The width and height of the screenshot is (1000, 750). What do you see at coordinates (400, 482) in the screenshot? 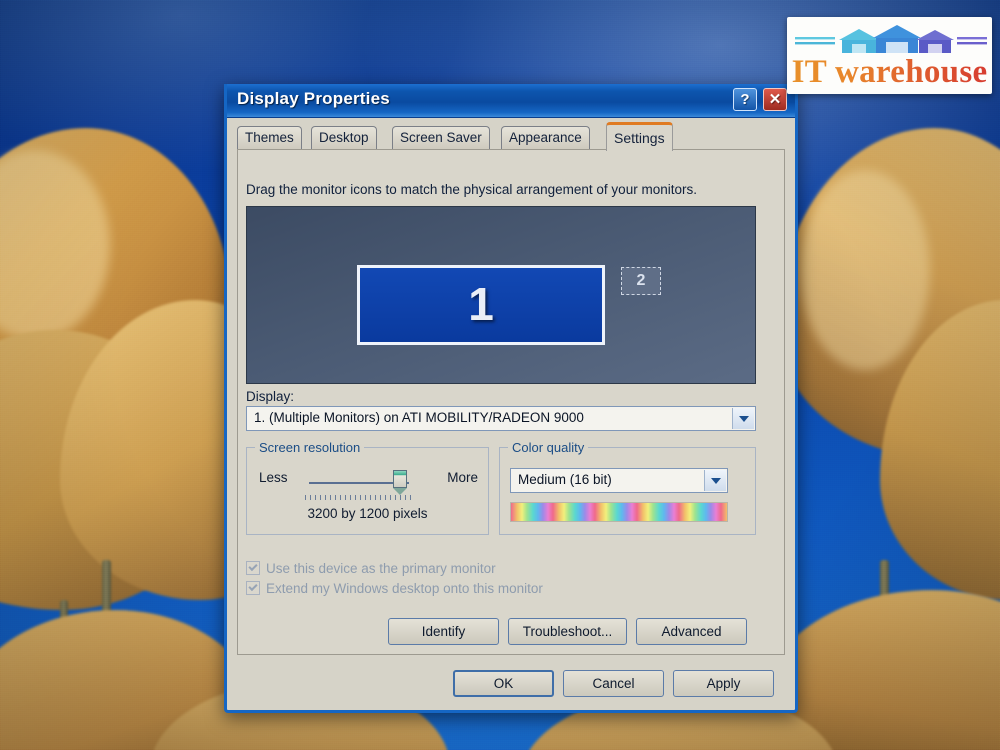
I see `resolution-slider-thumb` at bounding box center [400, 482].